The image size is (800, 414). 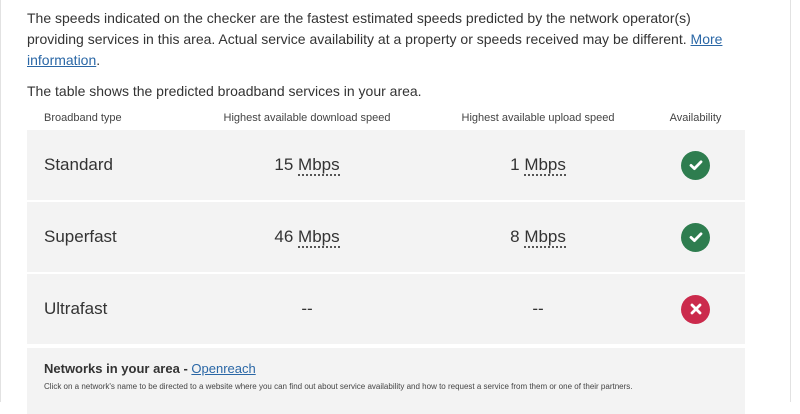 I want to click on header-download-speed: Highest available download speed, so click(x=307, y=118).